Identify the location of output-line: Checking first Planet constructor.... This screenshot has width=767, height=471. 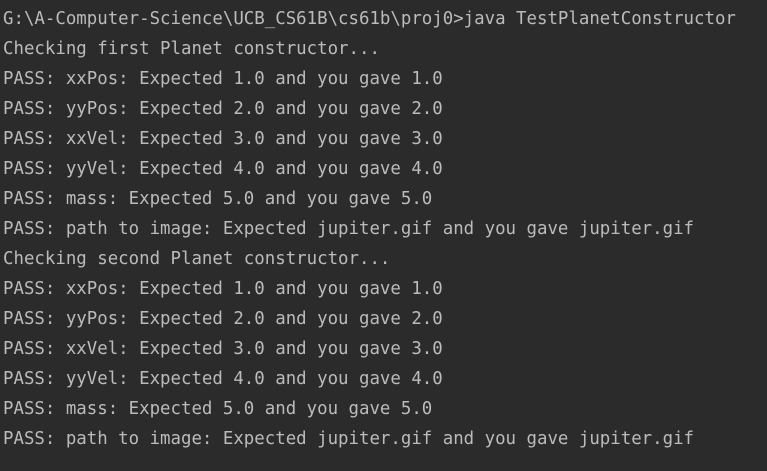
(191, 49).